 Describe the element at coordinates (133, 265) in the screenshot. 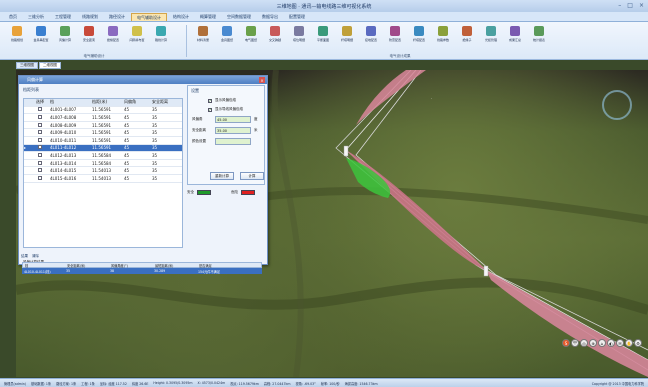

I see `column-header: 风偏角度(°)` at that location.